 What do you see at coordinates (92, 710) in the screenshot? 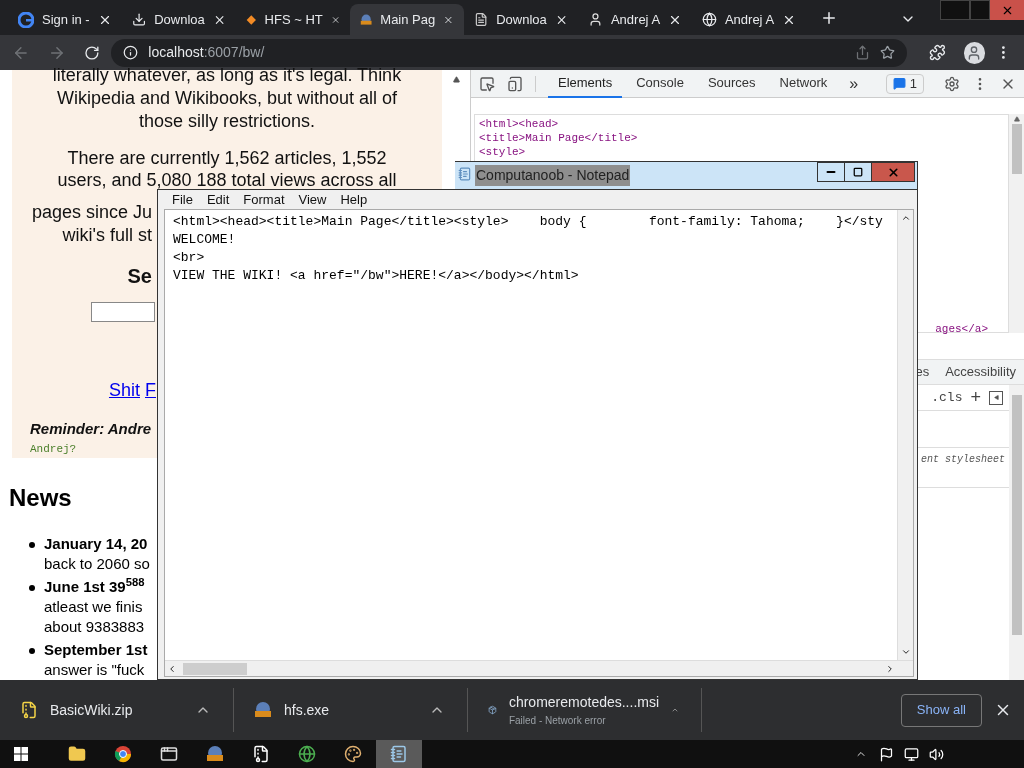
I see `download-name: BasicWiki.zip` at bounding box center [92, 710].